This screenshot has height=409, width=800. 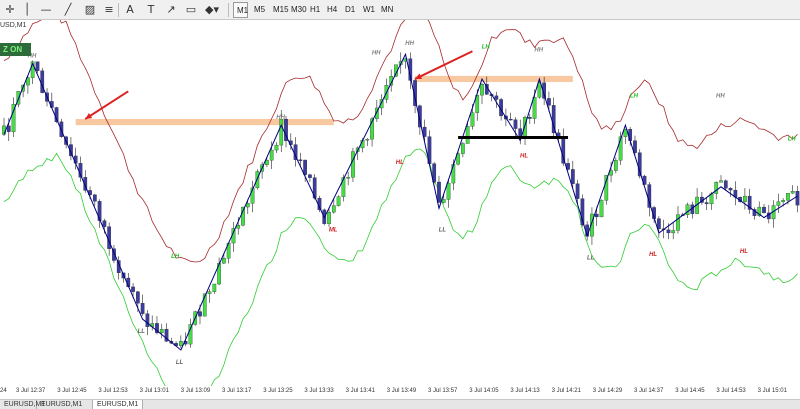 What do you see at coordinates (566, 391) in the screenshot?
I see `time-axis-label: 3 Jul 14:21` at bounding box center [566, 391].